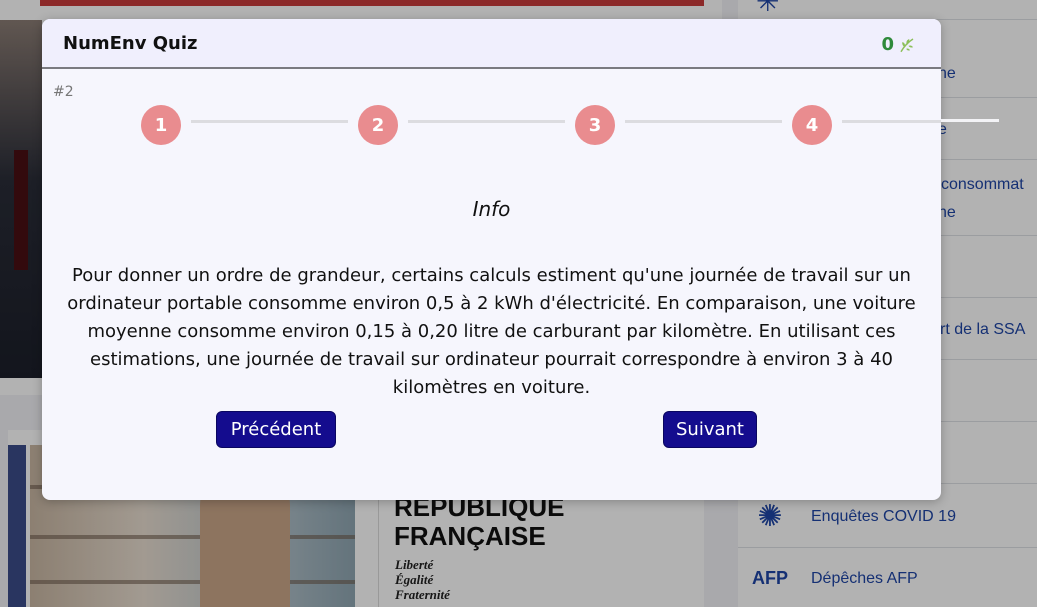  Describe the element at coordinates (130, 43) in the screenshot. I see `modal-title: NumEnv Quiz` at that location.